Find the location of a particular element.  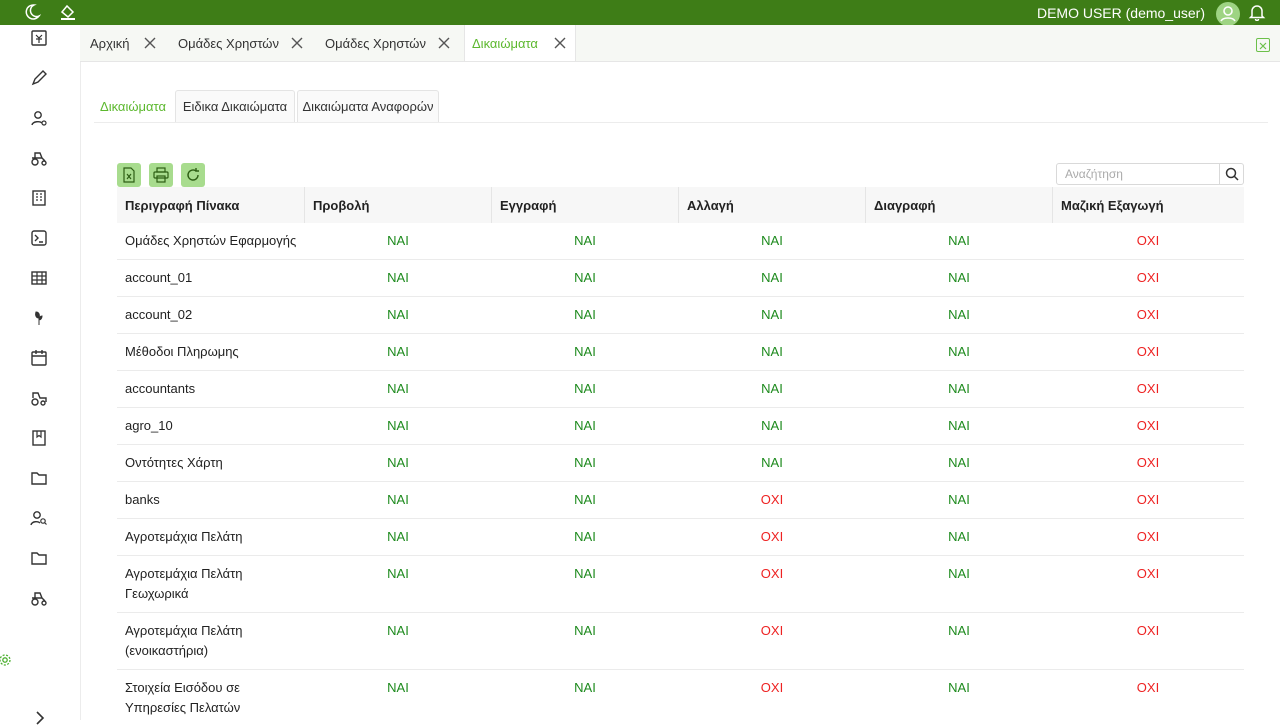

subtab-report-permissions: Δικαιώματα Αναφορών is located at coordinates (368, 106).